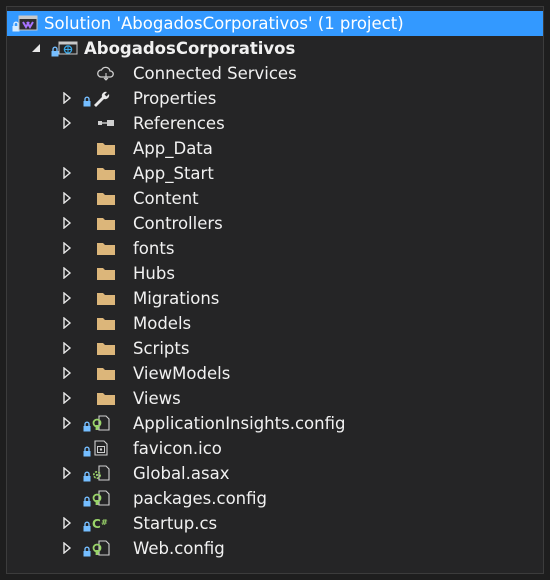 The image size is (550, 580). Describe the element at coordinates (106, 123) in the screenshot. I see `references-icon` at that location.